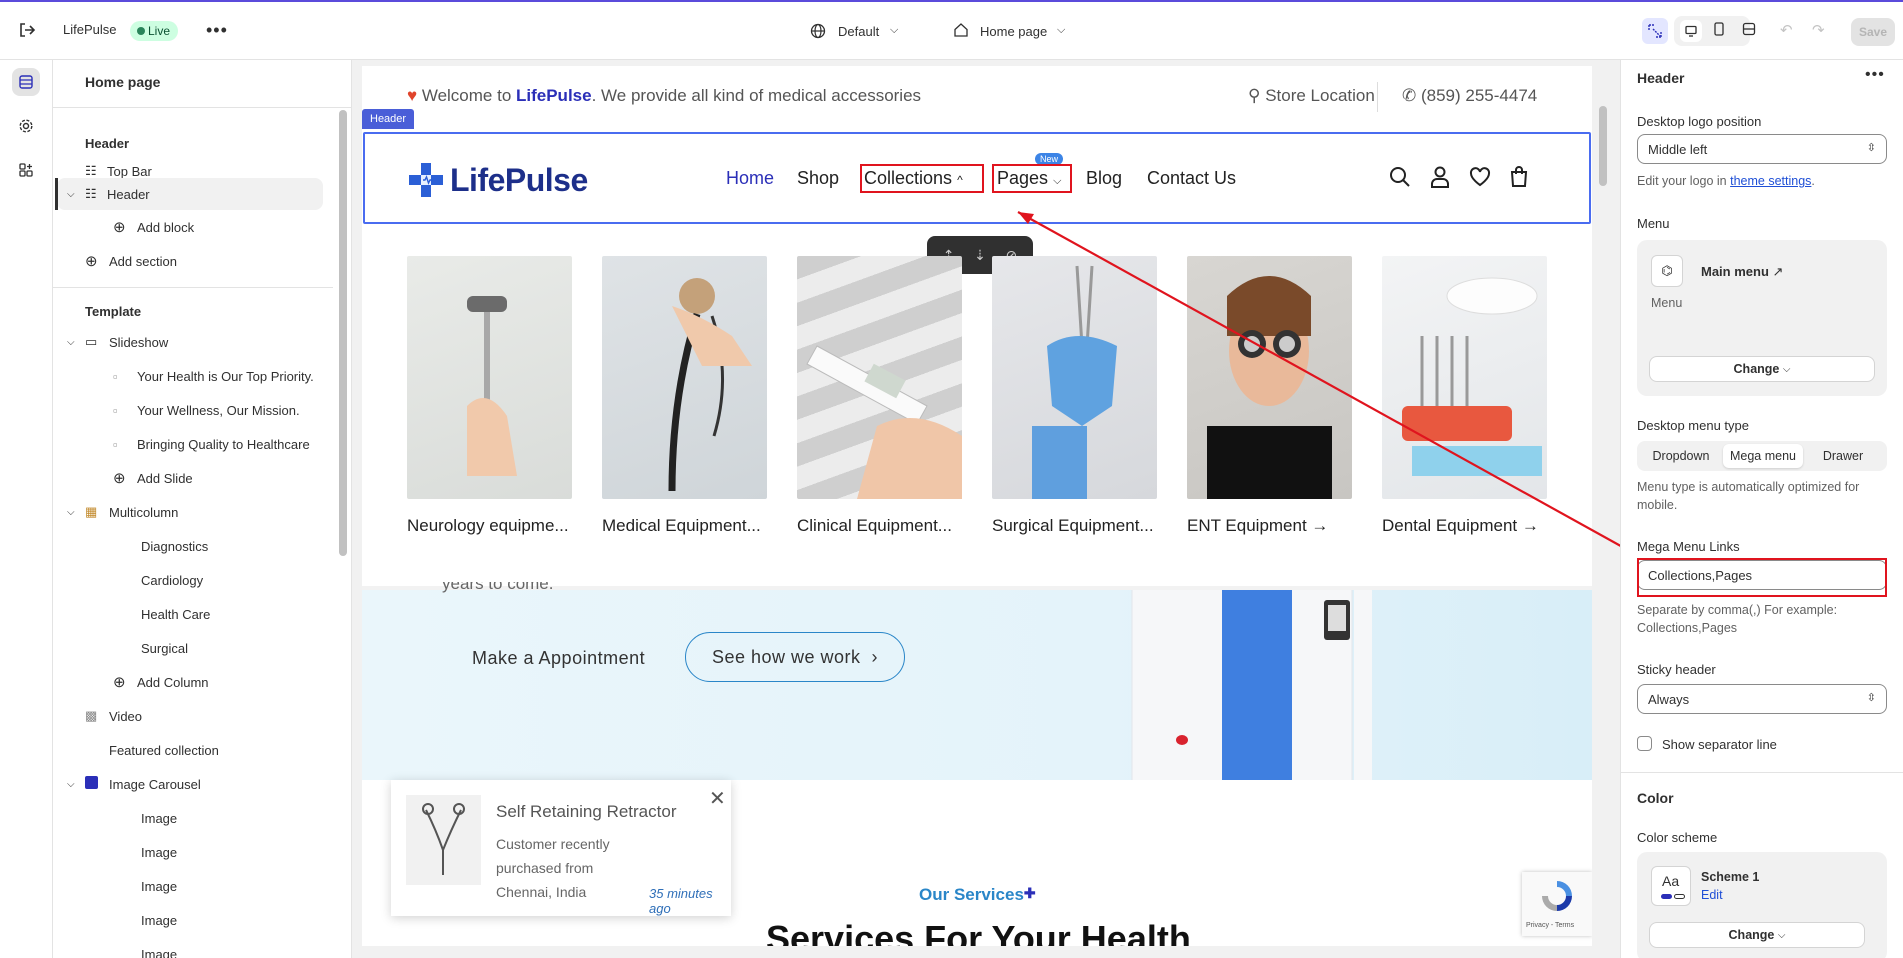 Image resolution: width=1903 pixels, height=958 pixels. What do you see at coordinates (1762, 699) in the screenshot?
I see `sticky-select: Always ⇳` at bounding box center [1762, 699].